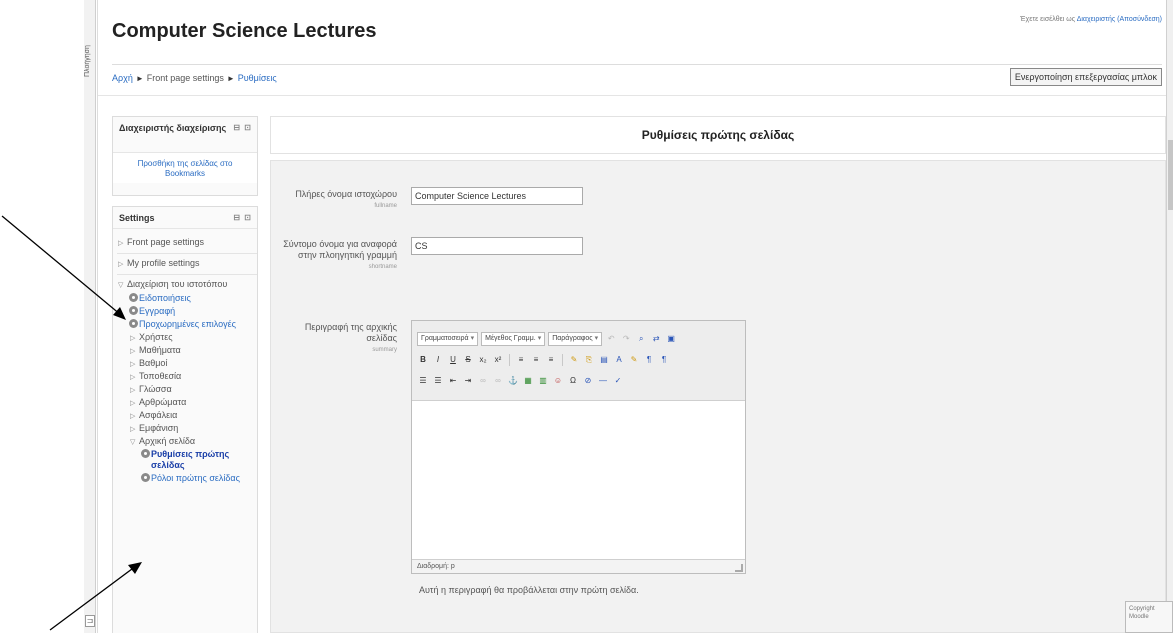 This screenshot has width=1173, height=633. Describe the element at coordinates (1139, 617) in the screenshot. I see `footer-line: Moodle` at that location.